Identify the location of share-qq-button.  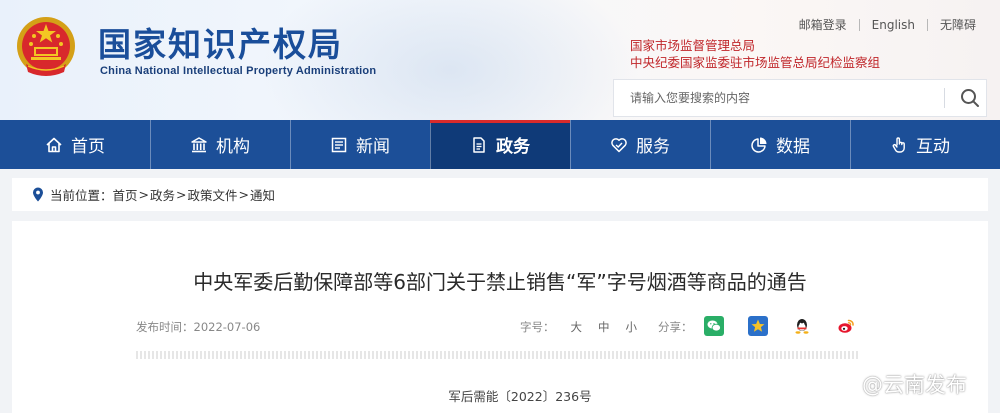
(802, 326).